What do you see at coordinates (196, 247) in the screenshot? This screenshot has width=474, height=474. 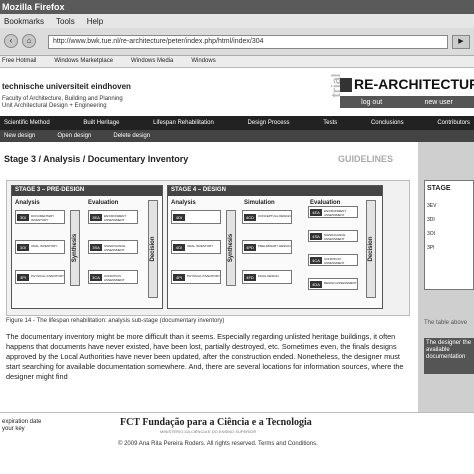 I see `block-4oi: 4OI ORAL INVENTORY` at bounding box center [196, 247].